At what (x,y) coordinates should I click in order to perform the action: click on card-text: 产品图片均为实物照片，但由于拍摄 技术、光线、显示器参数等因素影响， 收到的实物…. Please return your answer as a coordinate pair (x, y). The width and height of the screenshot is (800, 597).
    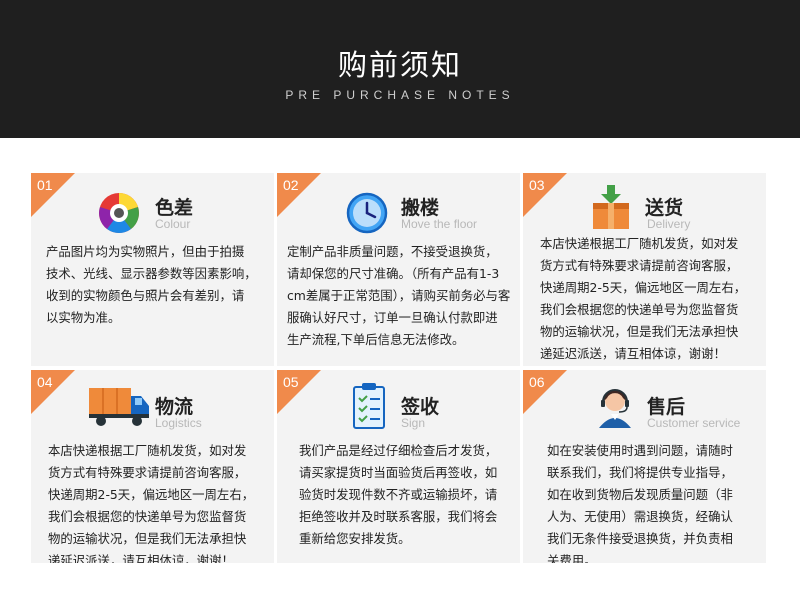
    Looking at the image, I should click on (151, 284).